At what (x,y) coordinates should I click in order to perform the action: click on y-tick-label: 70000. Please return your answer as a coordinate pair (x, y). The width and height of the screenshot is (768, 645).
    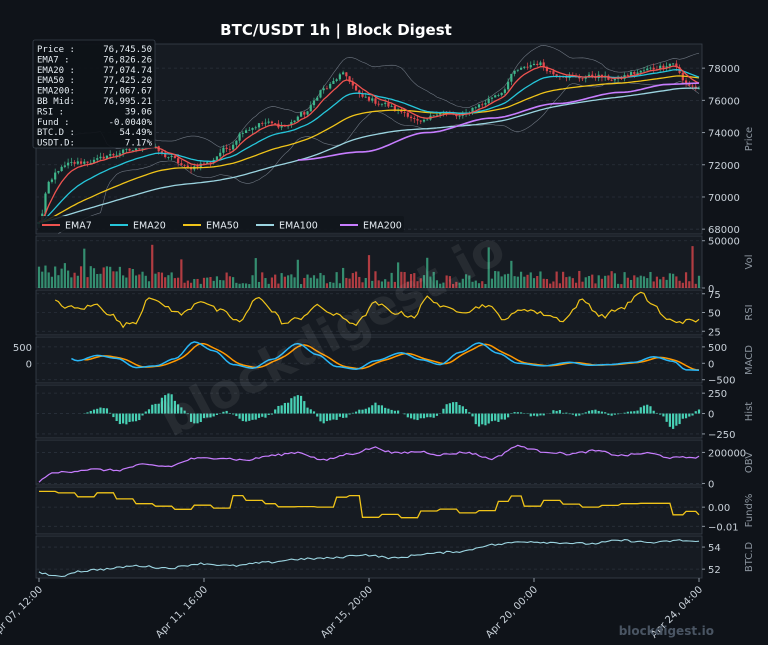
    Looking at the image, I should click on (724, 198).